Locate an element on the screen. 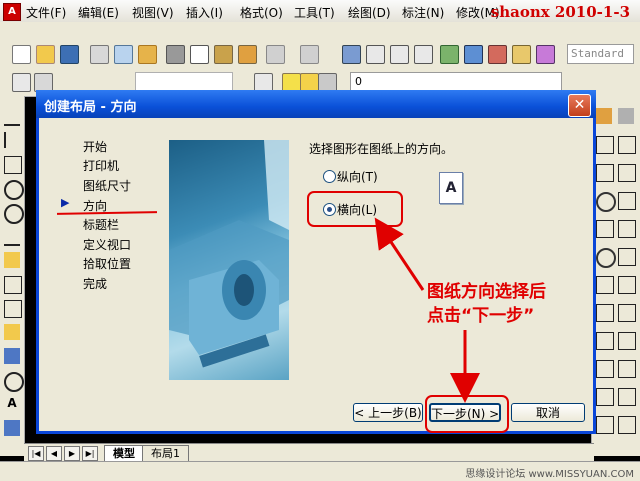 The height and width of the screenshot is (481, 640). line-icon is located at coordinates (12, 117).